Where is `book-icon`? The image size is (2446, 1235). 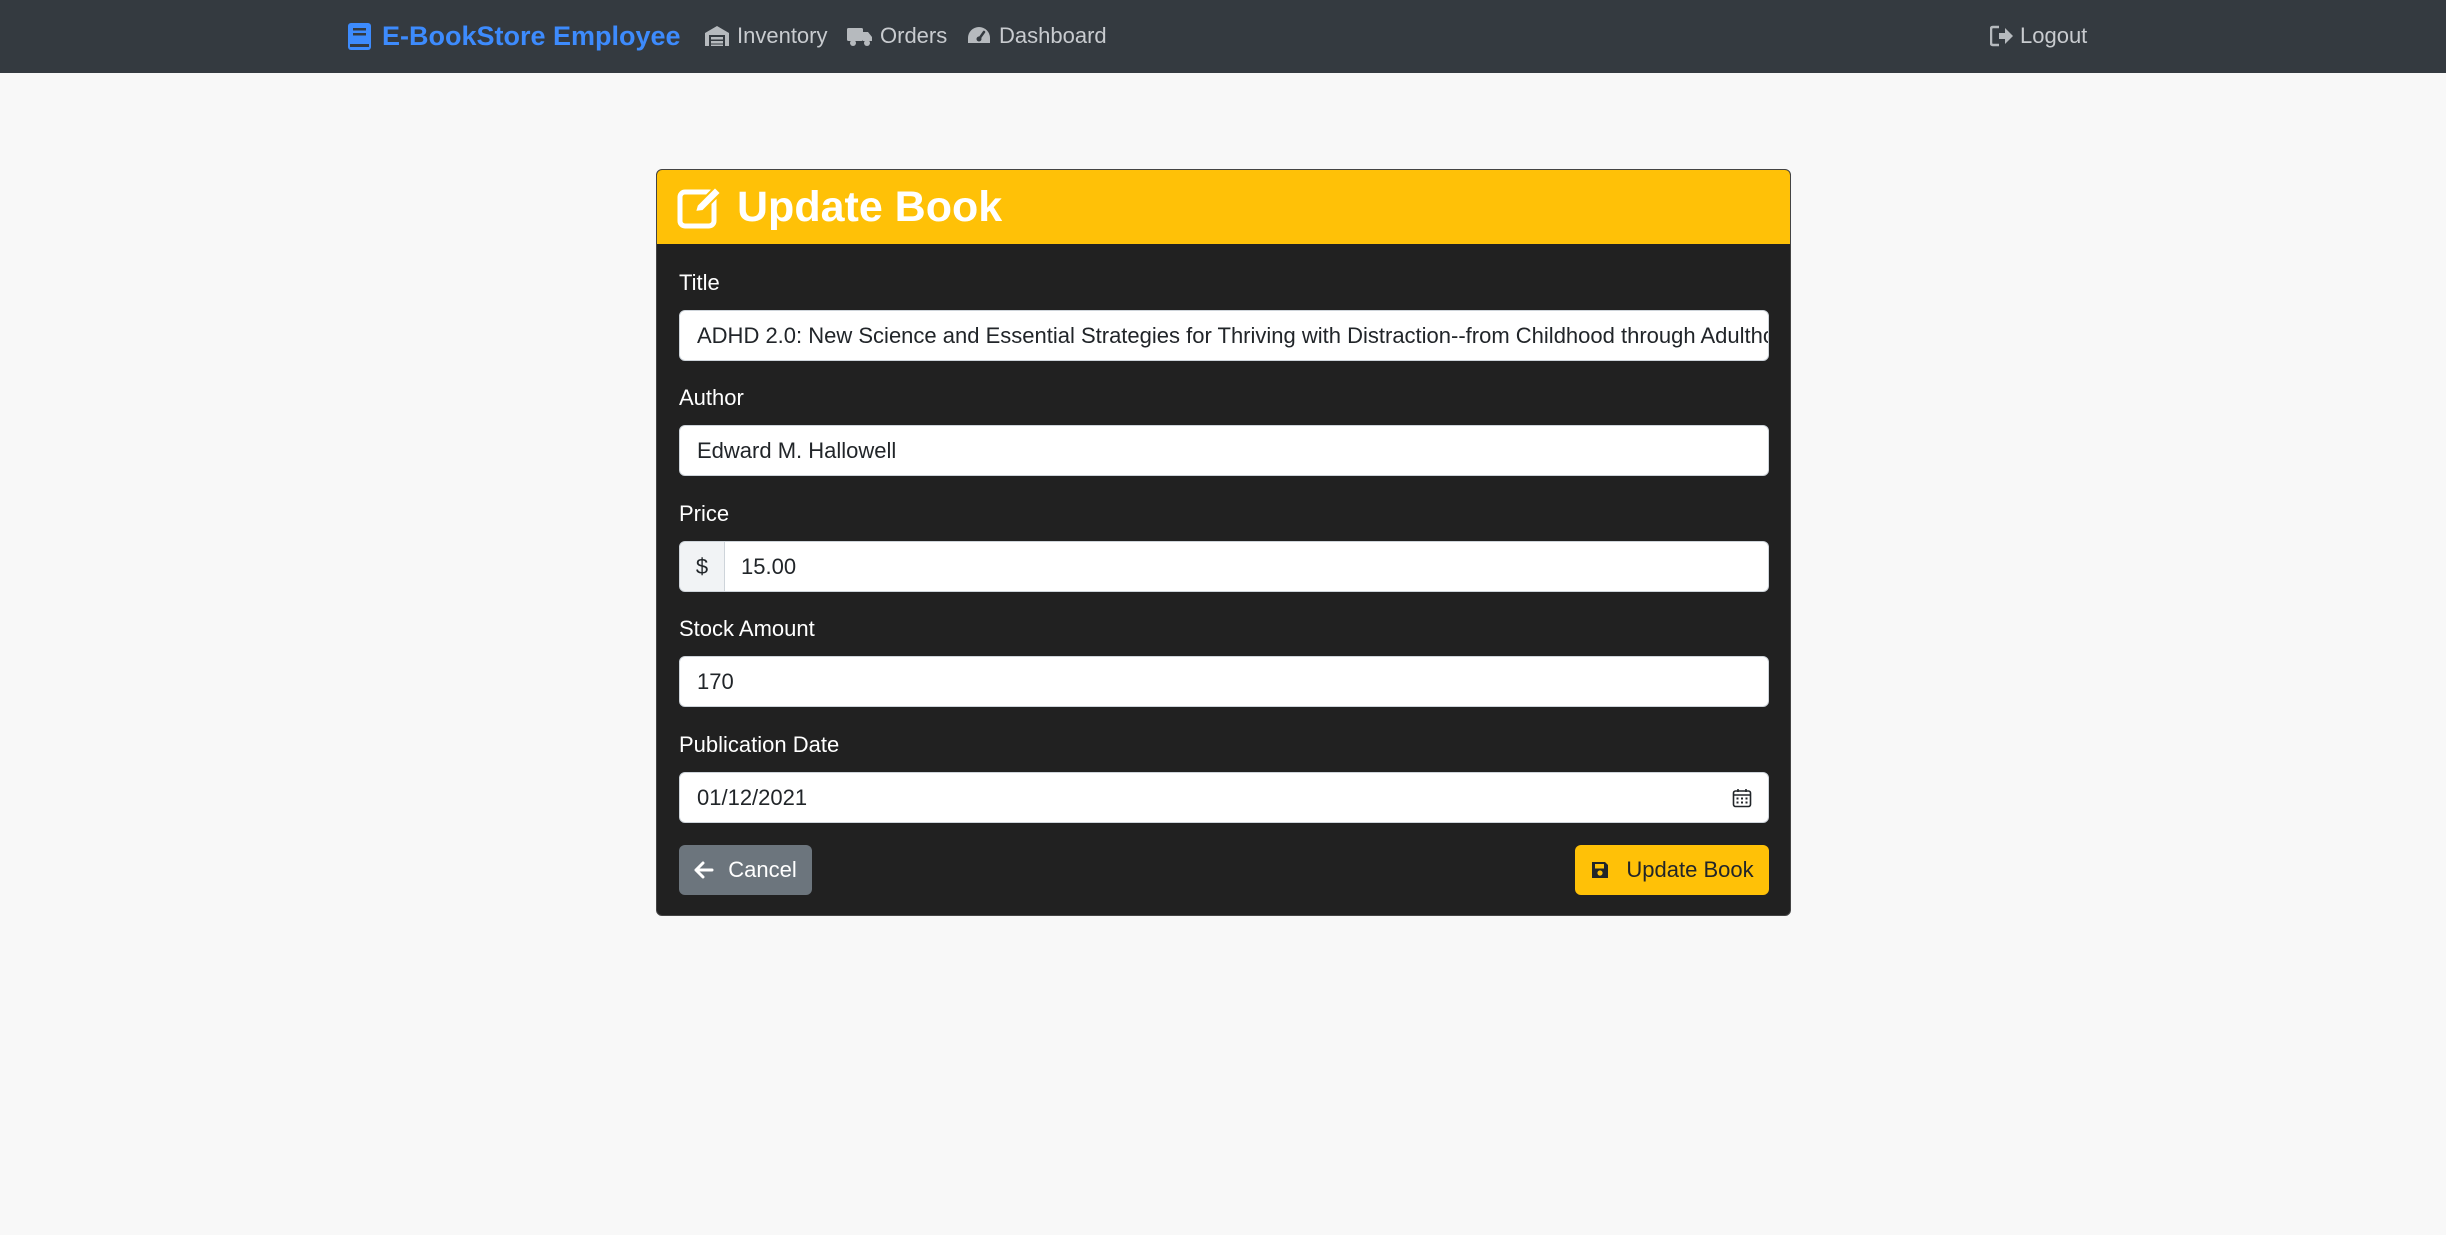
book-icon is located at coordinates (359, 36).